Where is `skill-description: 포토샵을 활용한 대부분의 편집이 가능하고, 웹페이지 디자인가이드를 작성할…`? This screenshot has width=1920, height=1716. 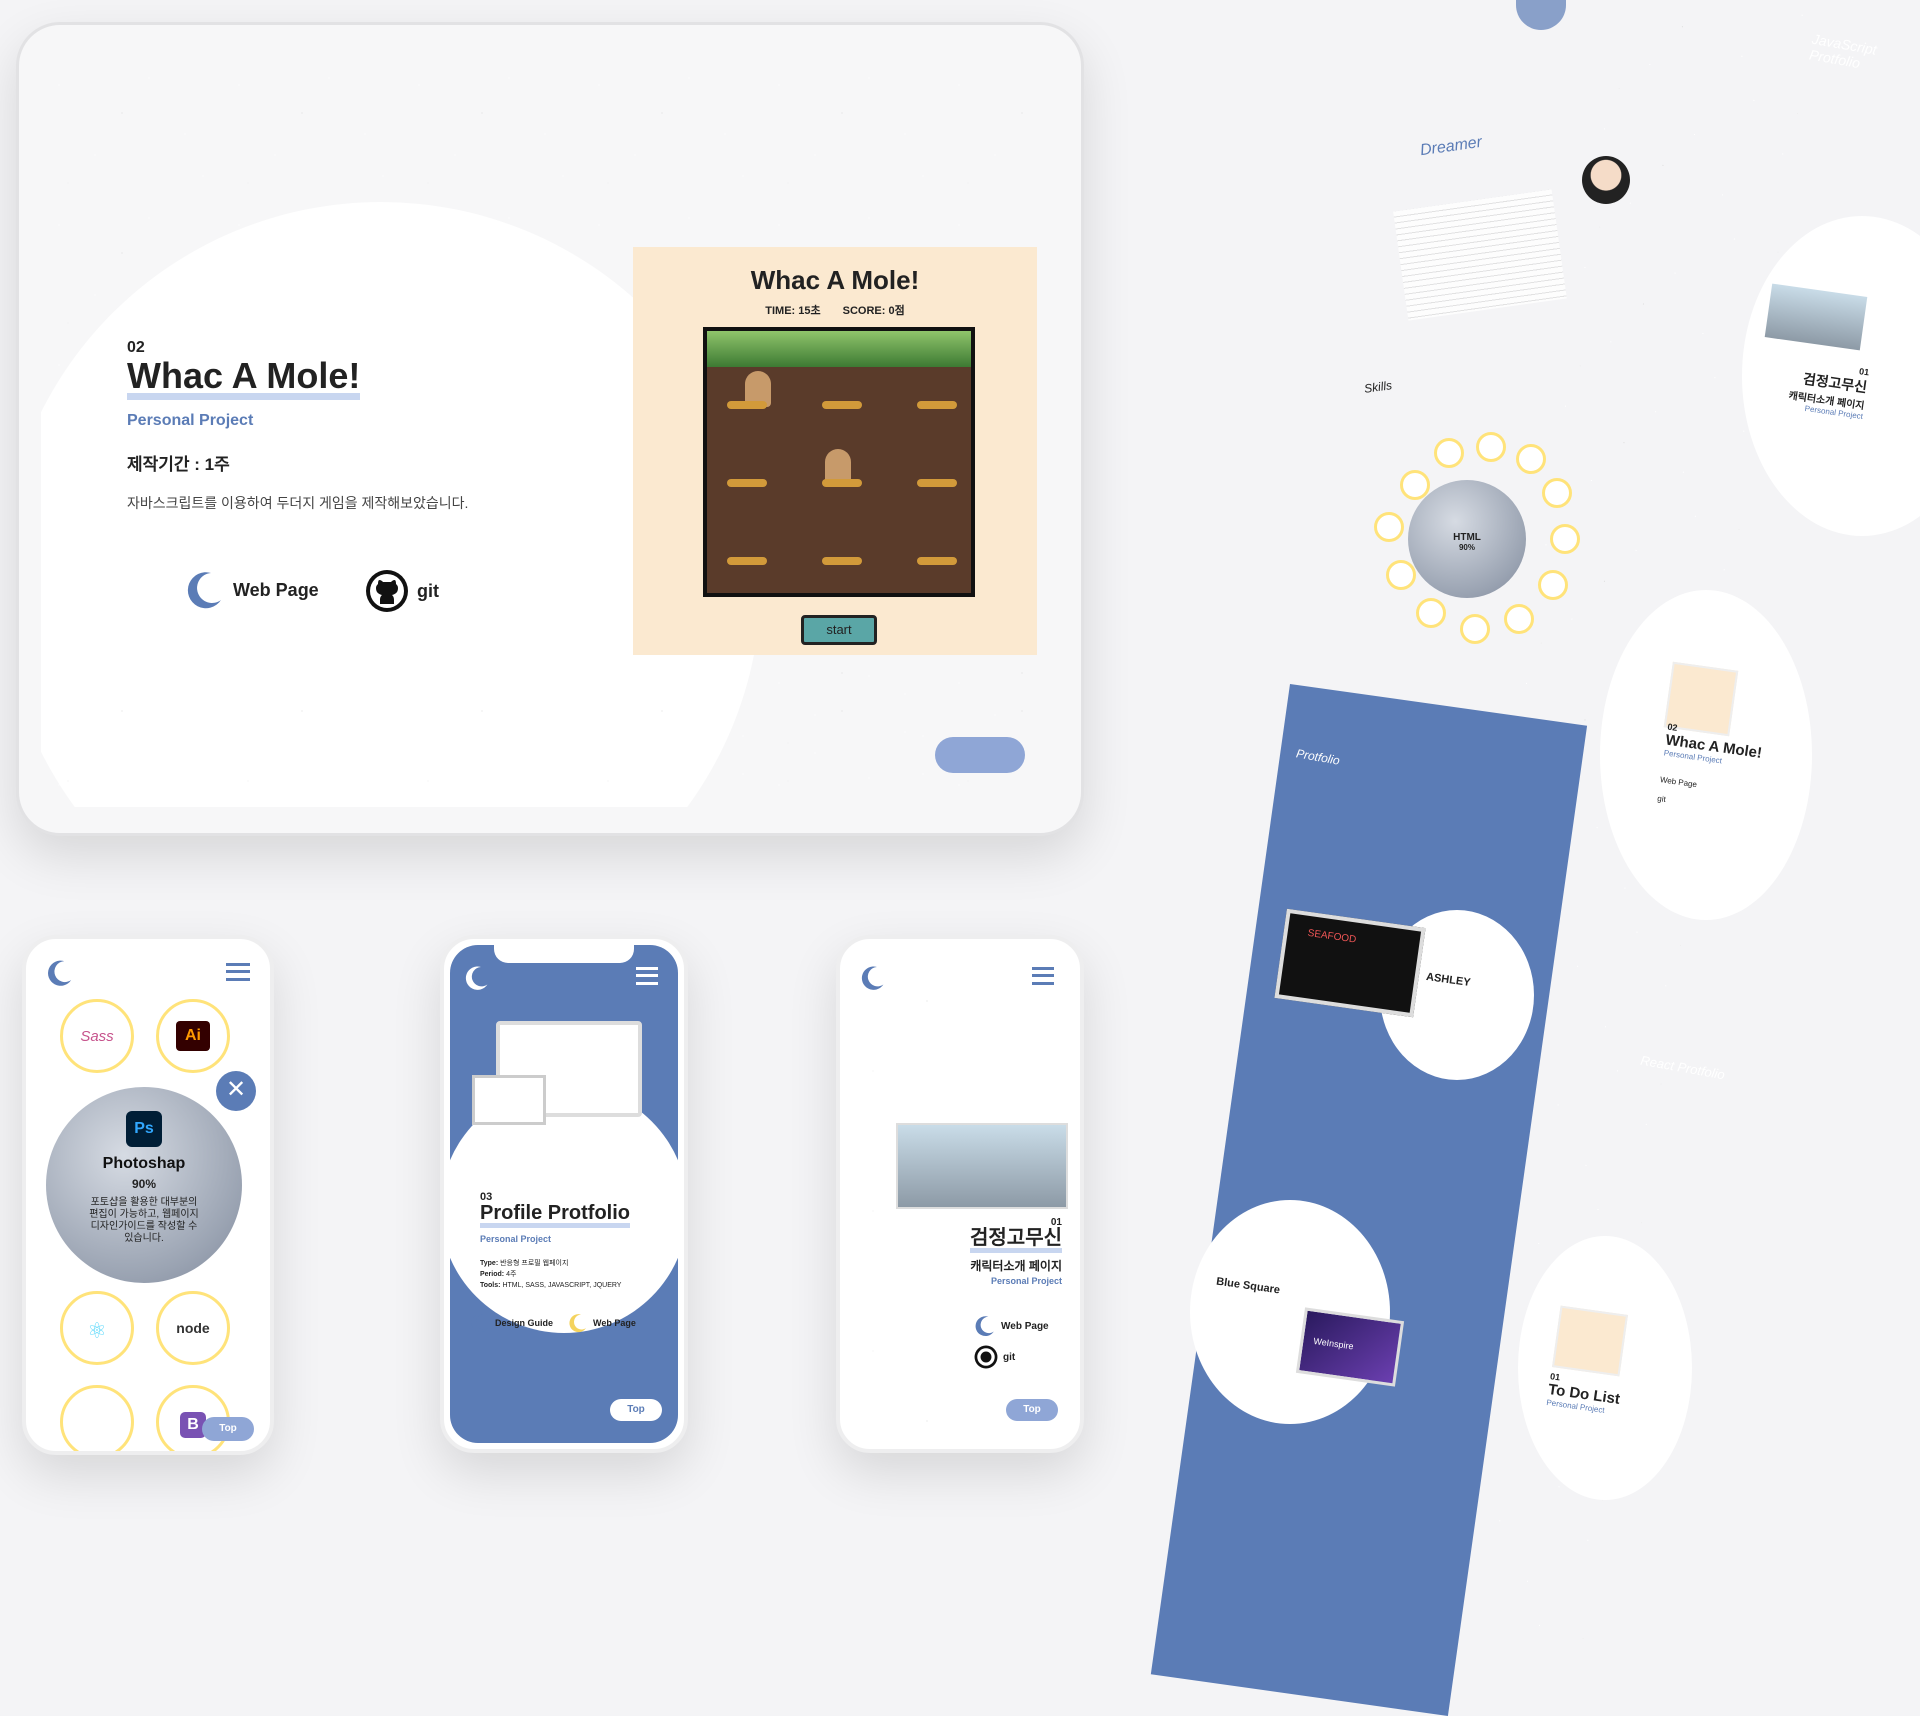
skill-description: 포토샵을 활용한 대부분의 편집이 가능하고, 웹페이지 디자인가이드를 작성할… is located at coordinates (144, 1220).